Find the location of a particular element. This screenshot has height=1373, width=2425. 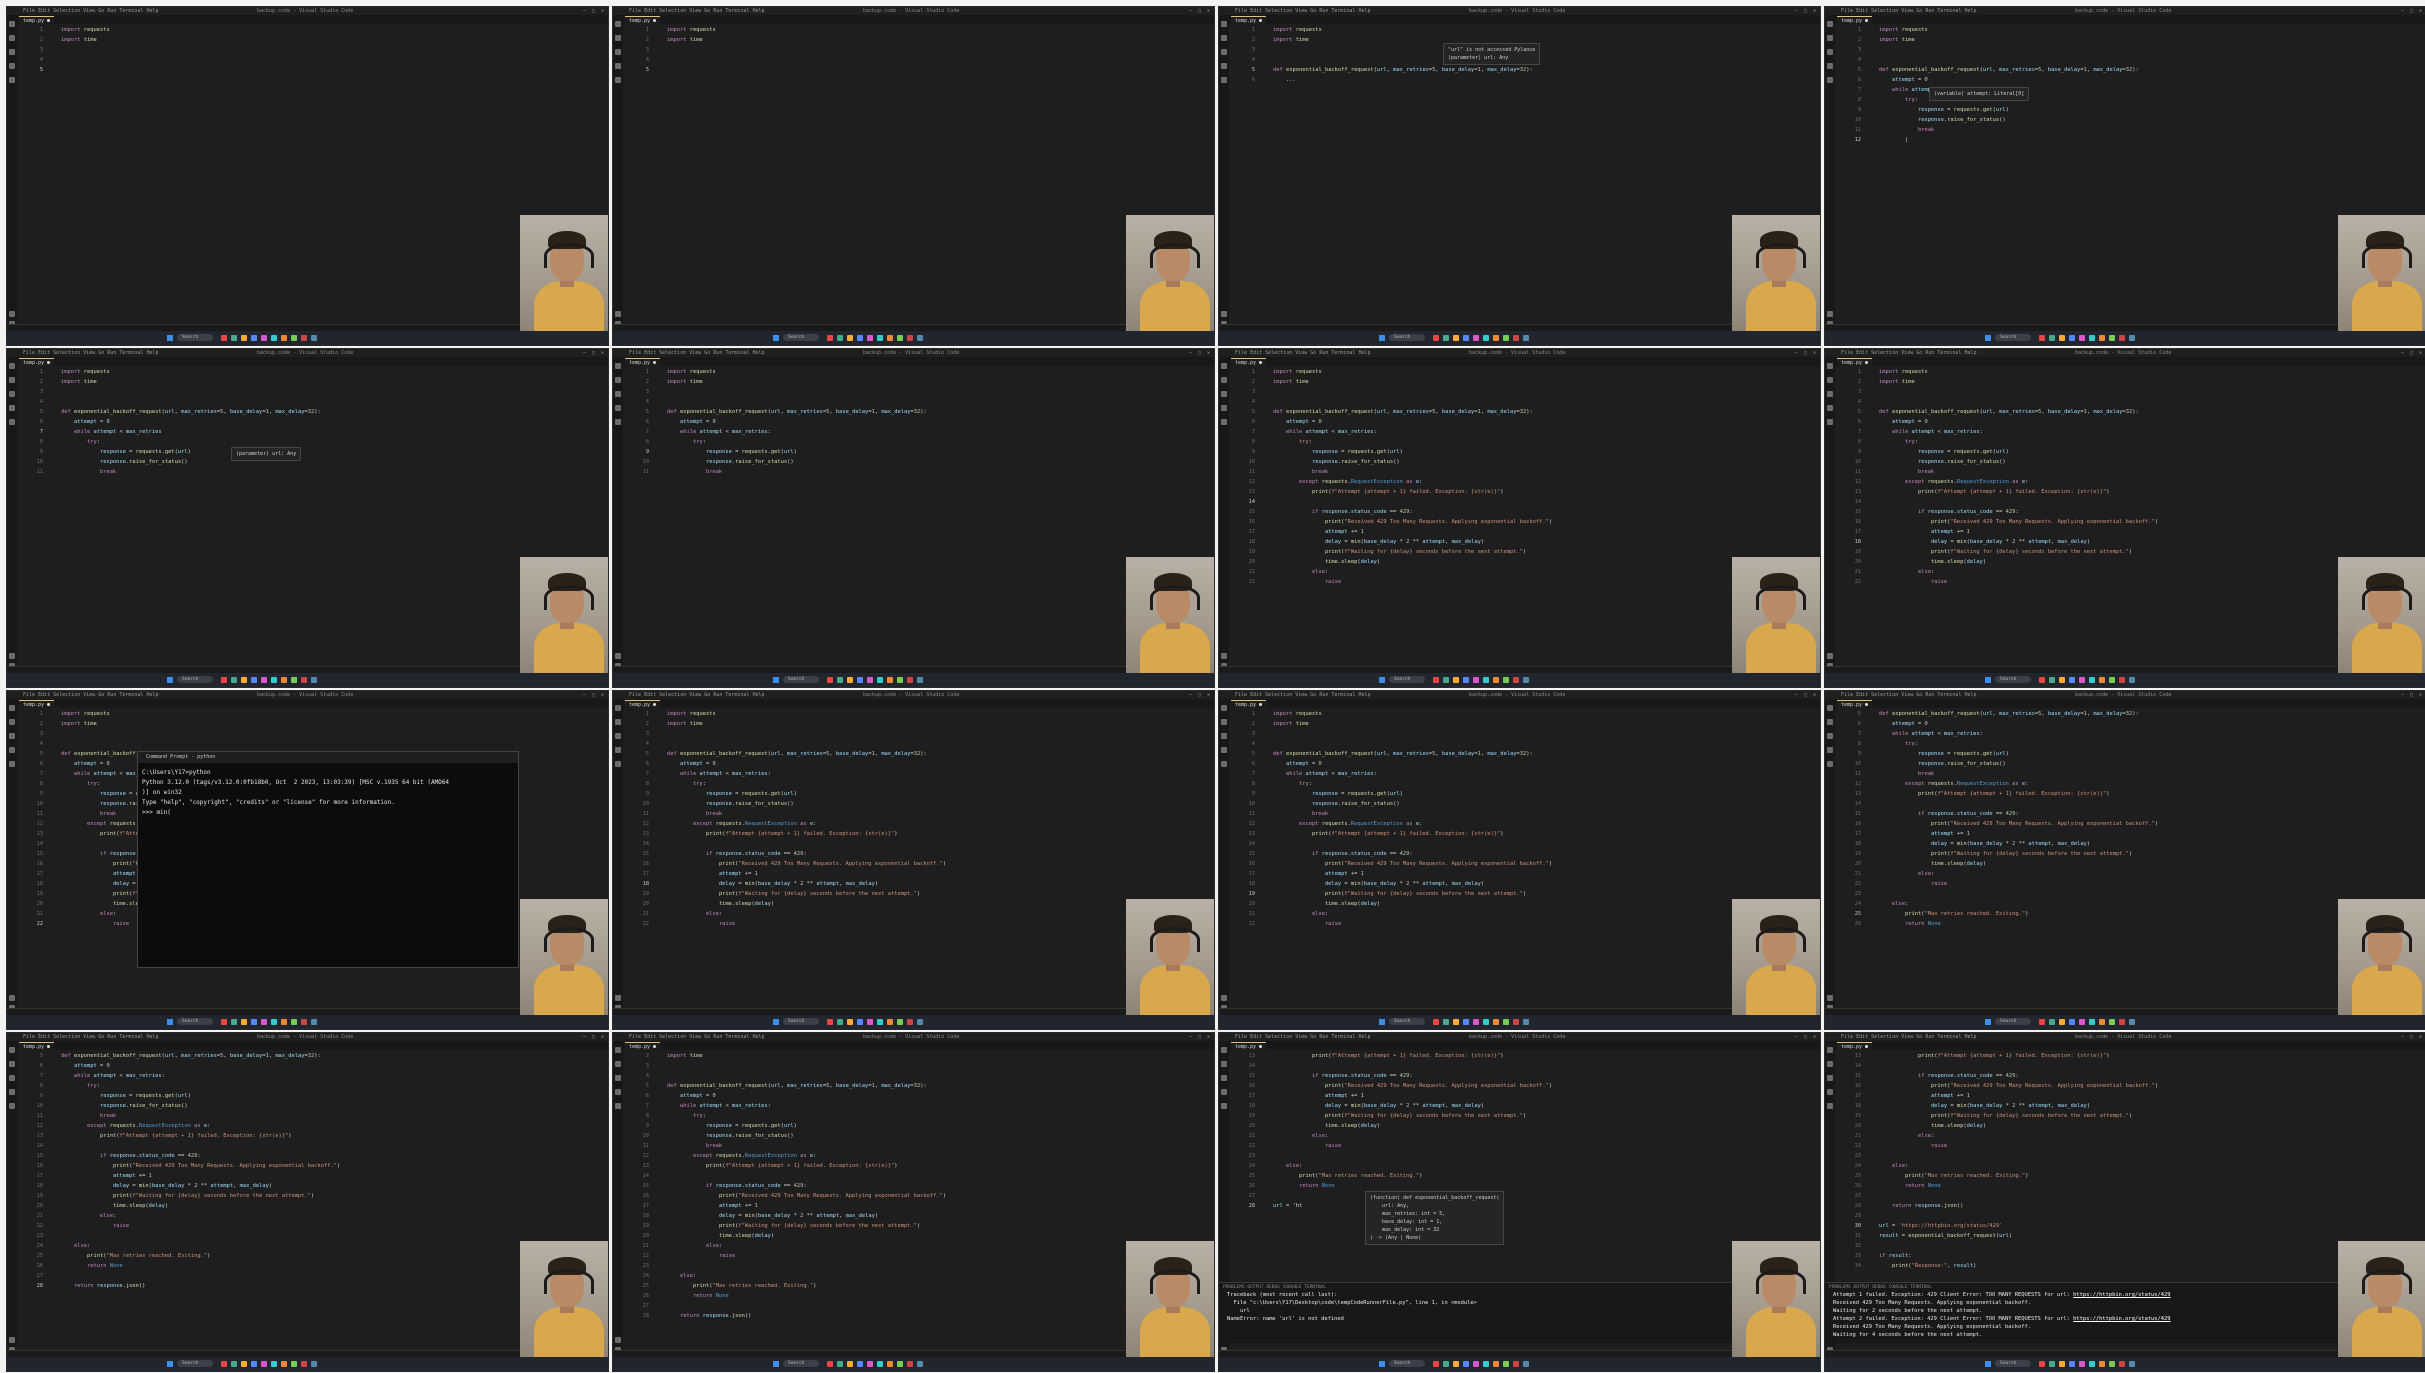

extensions-icon is located at coordinates (618, 422).